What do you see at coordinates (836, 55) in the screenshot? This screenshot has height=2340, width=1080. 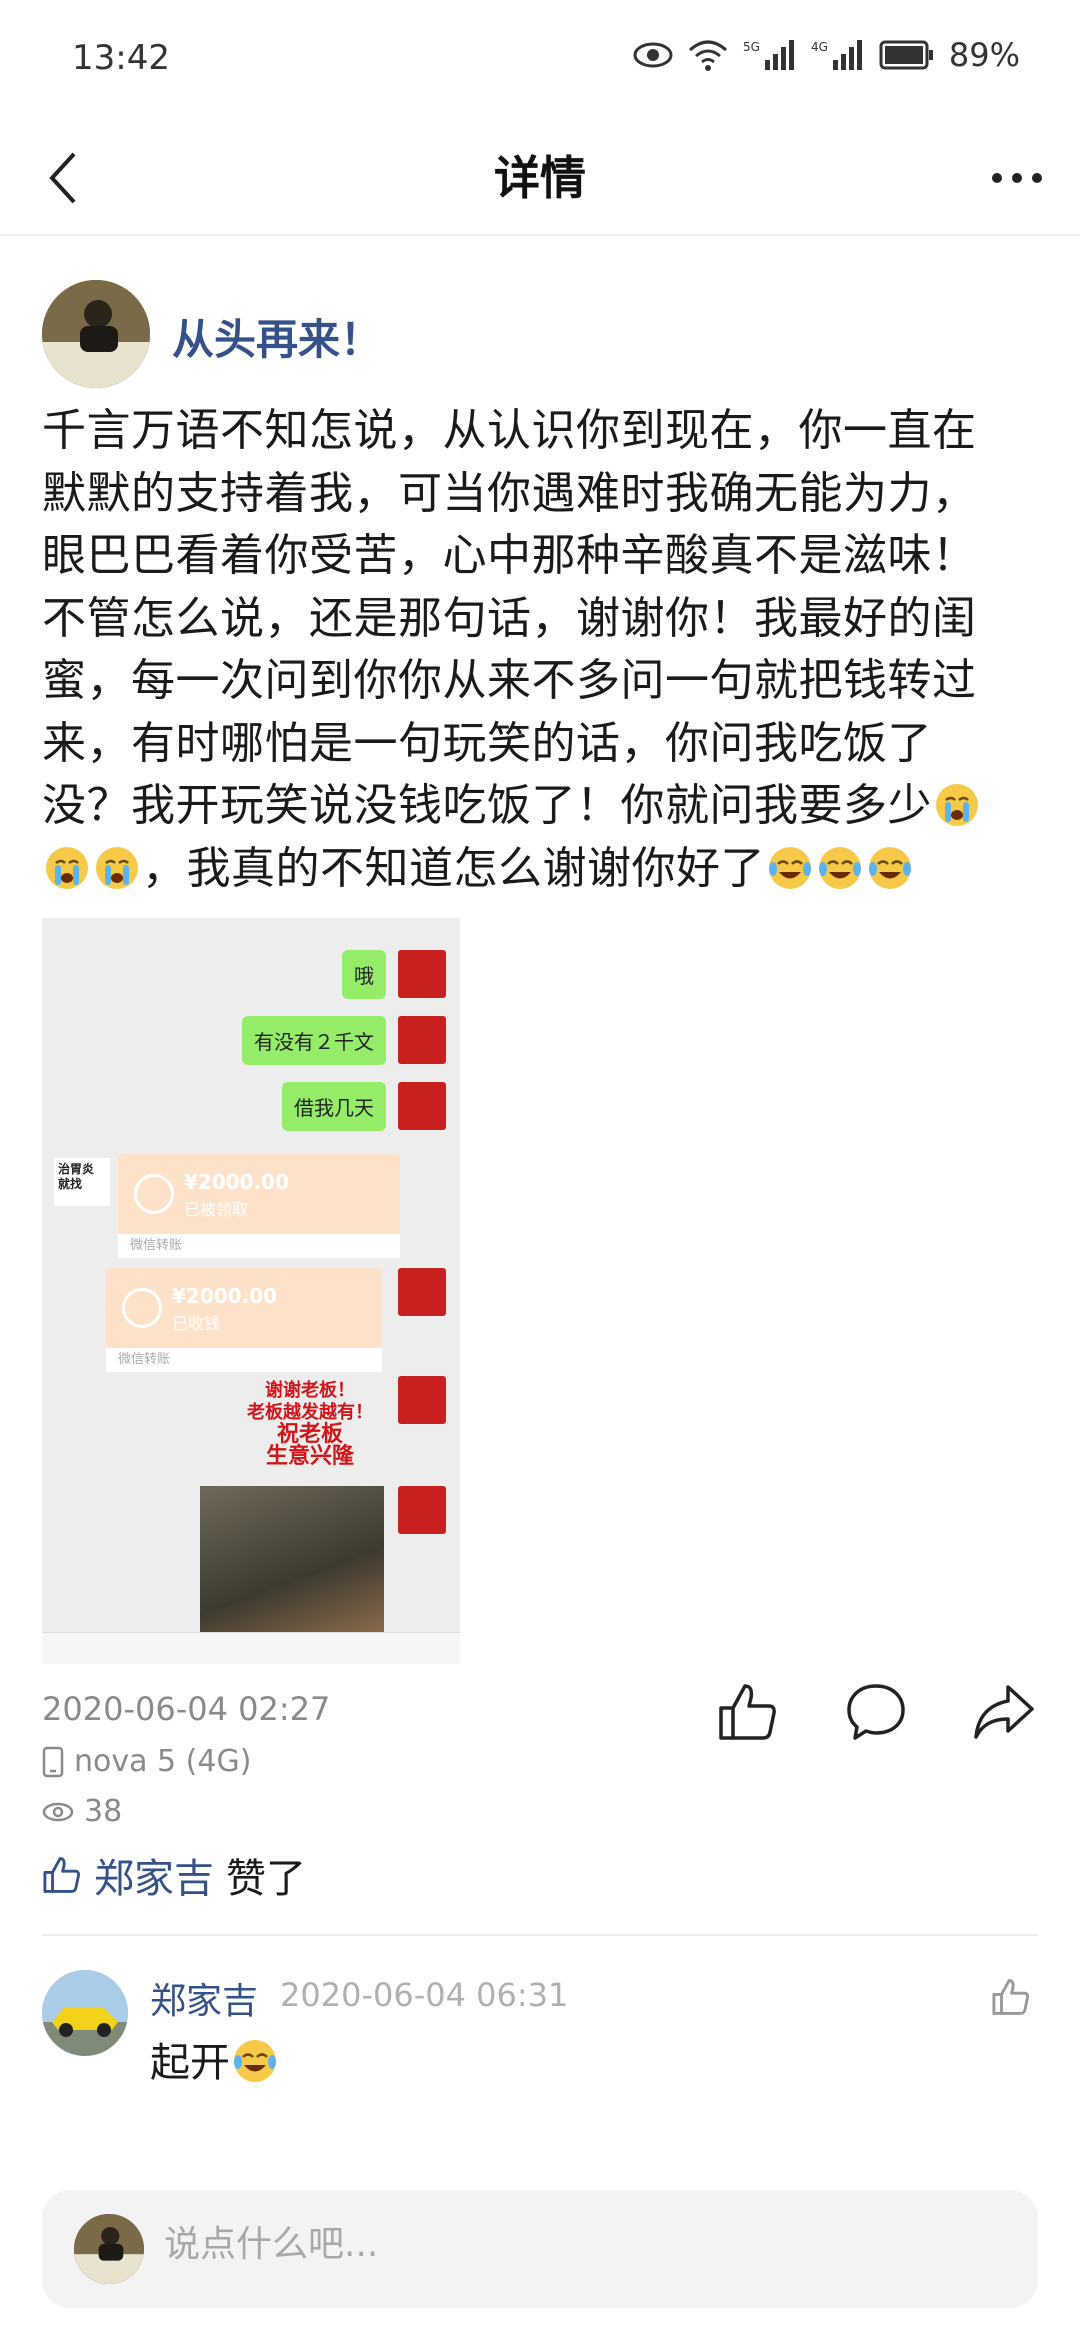 I see `signal-4g-icon: 4G` at bounding box center [836, 55].